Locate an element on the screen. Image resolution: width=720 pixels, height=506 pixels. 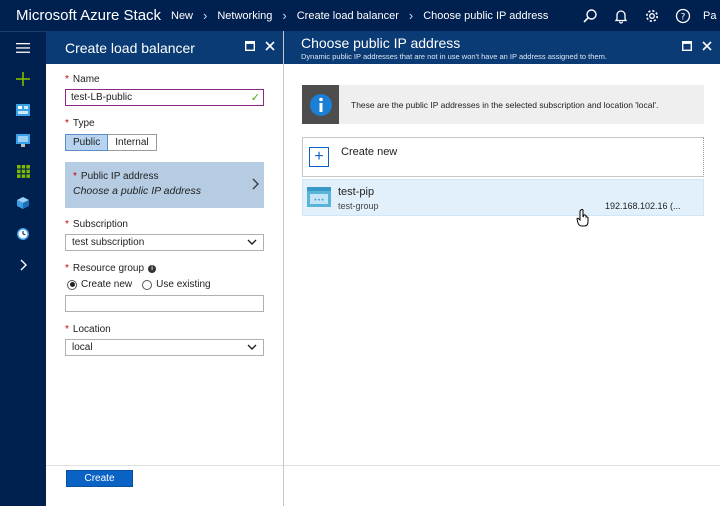
monitor-icon is located at coordinates (23, 140).